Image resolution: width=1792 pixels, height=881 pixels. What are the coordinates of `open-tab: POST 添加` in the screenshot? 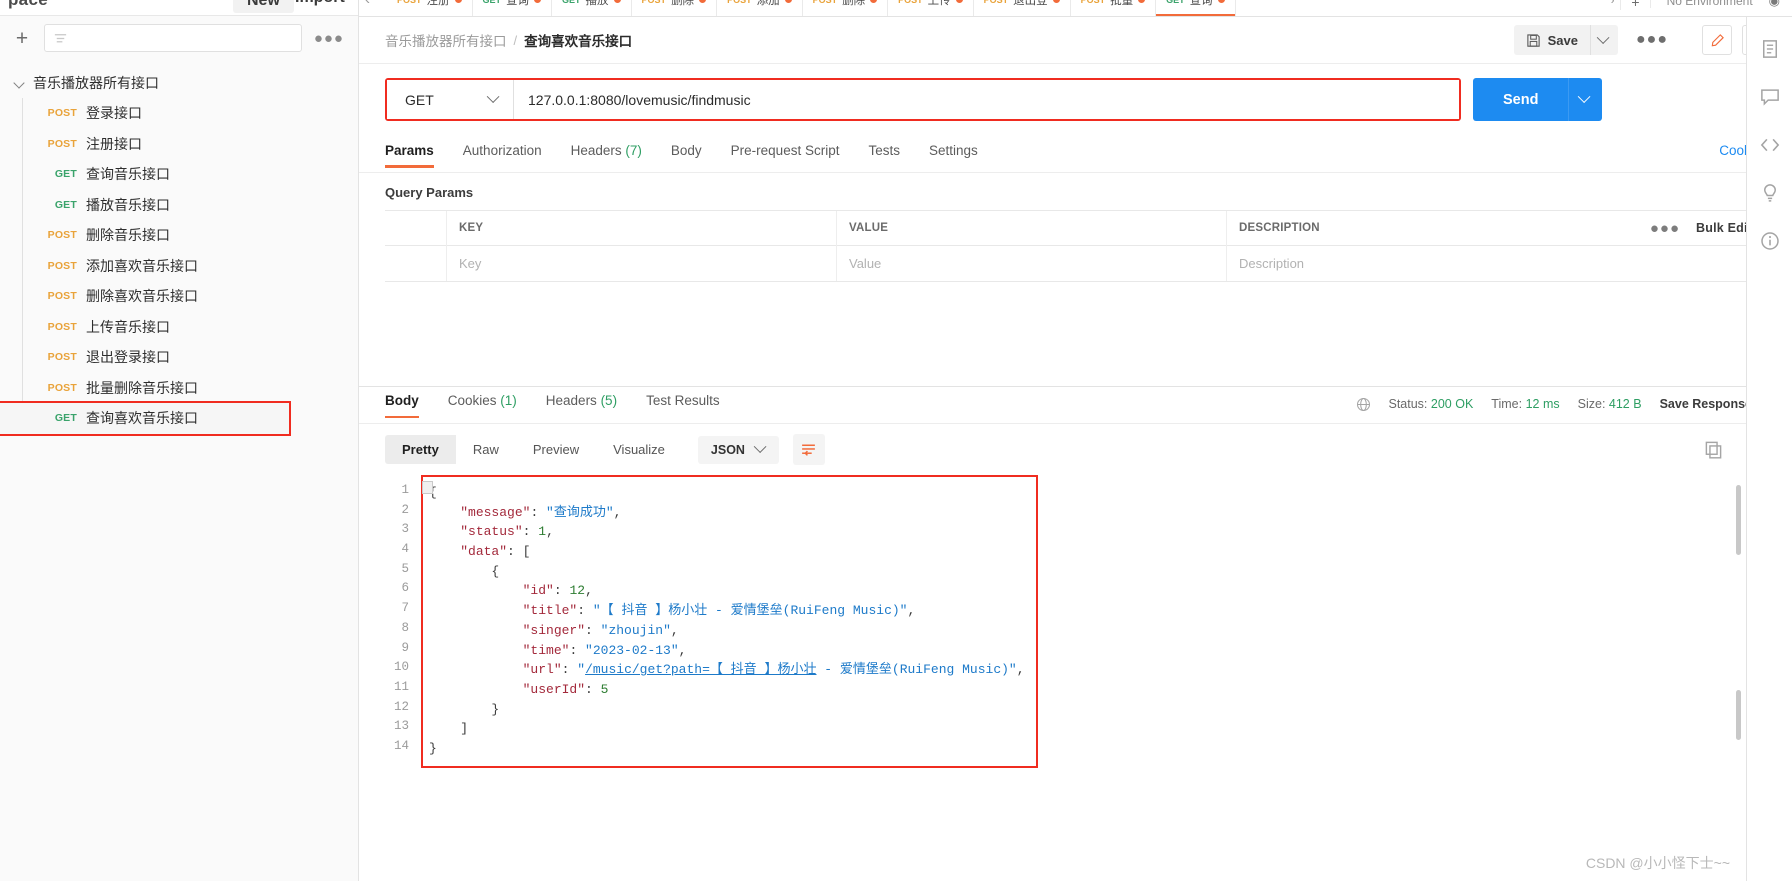 It's located at (760, 8).